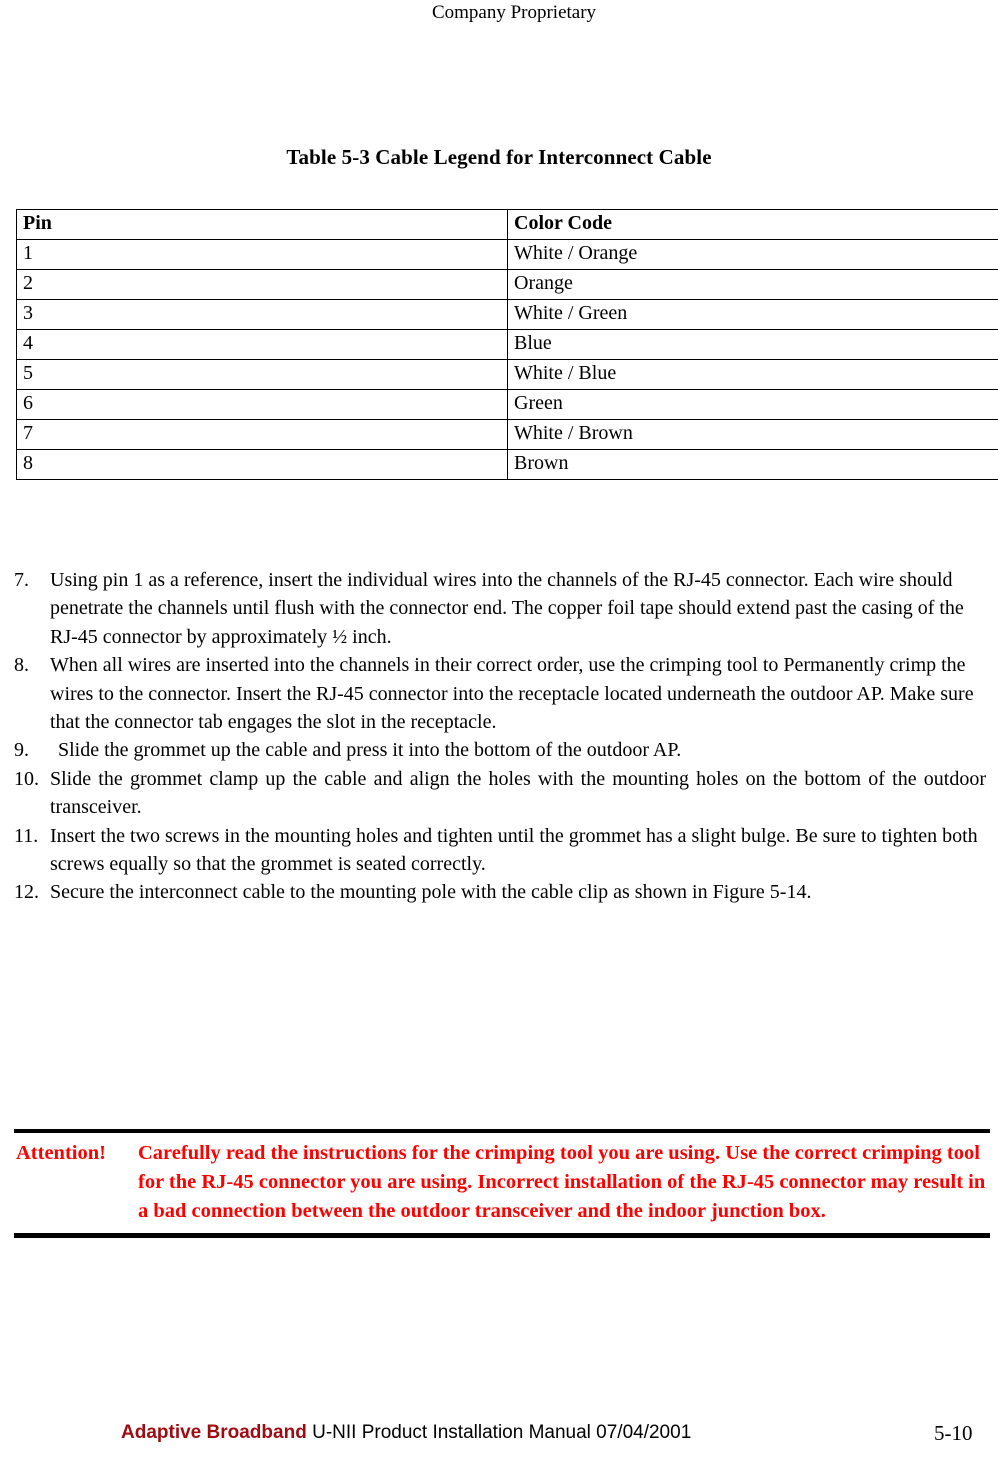 The height and width of the screenshot is (1465, 998). What do you see at coordinates (502, 1235) in the screenshot?
I see `callout-rule-bottom` at bounding box center [502, 1235].